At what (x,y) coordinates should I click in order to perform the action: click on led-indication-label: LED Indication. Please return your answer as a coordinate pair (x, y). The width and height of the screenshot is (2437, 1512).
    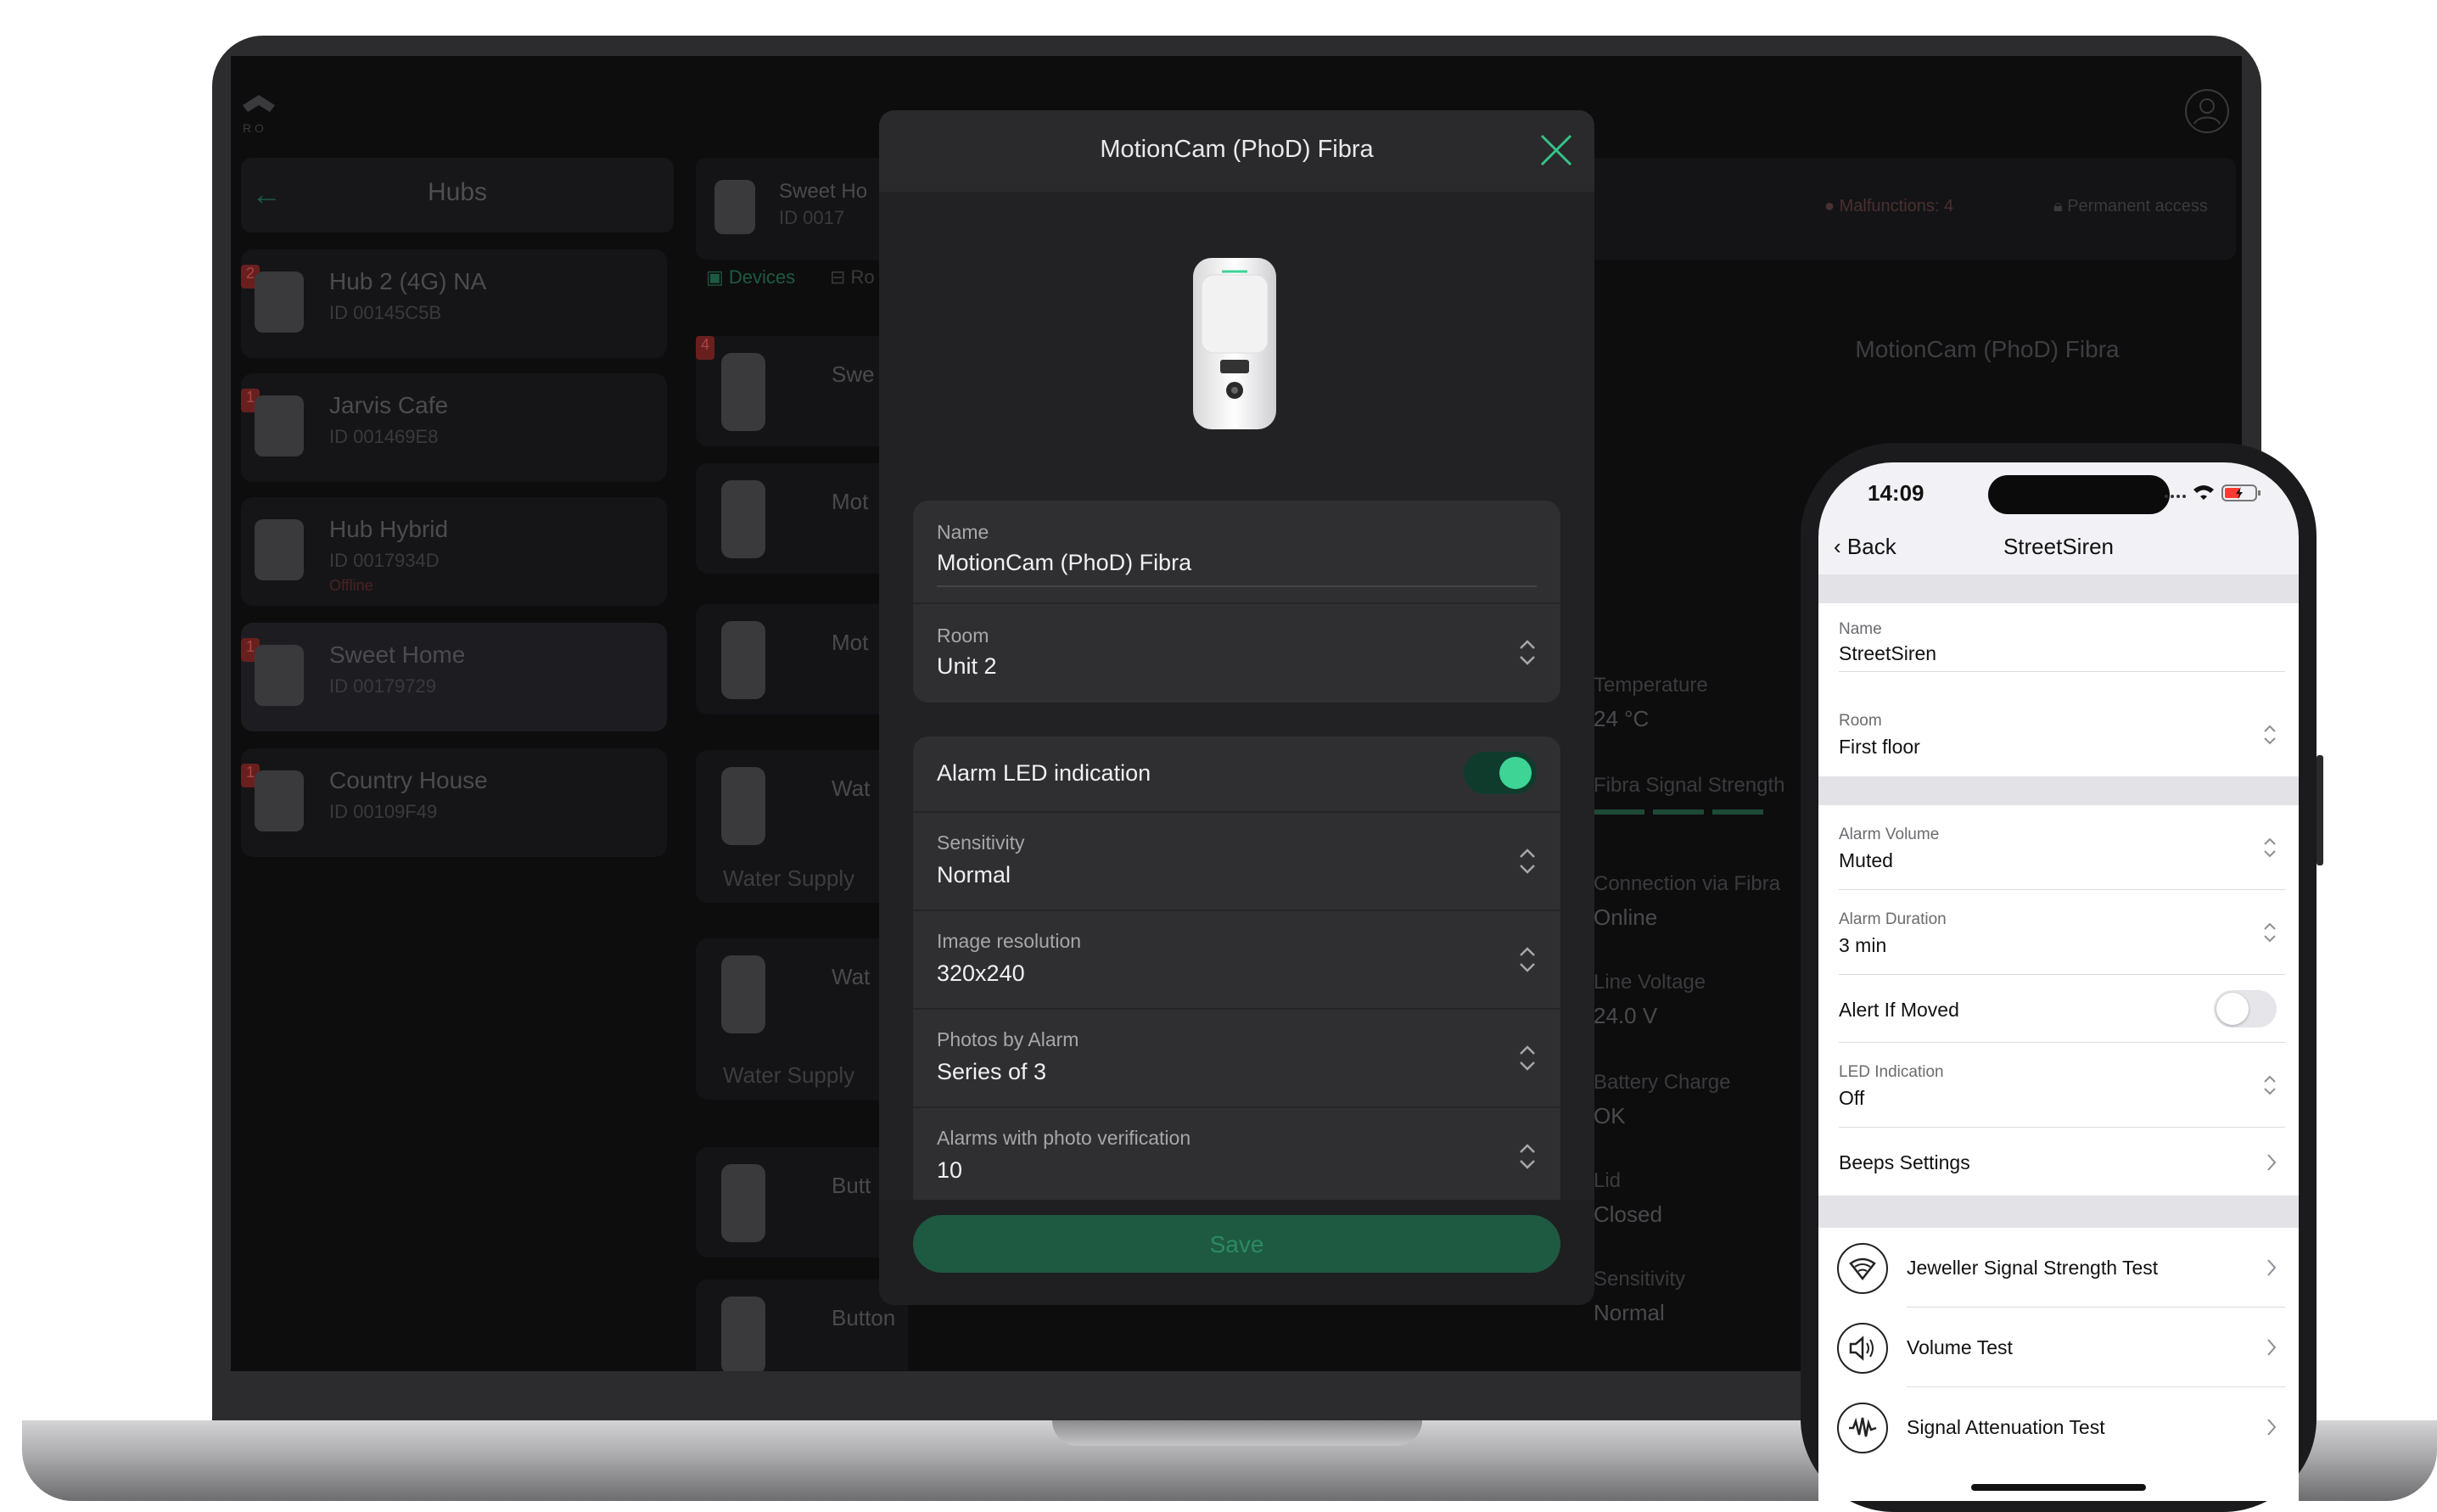
    Looking at the image, I should click on (1891, 1072).